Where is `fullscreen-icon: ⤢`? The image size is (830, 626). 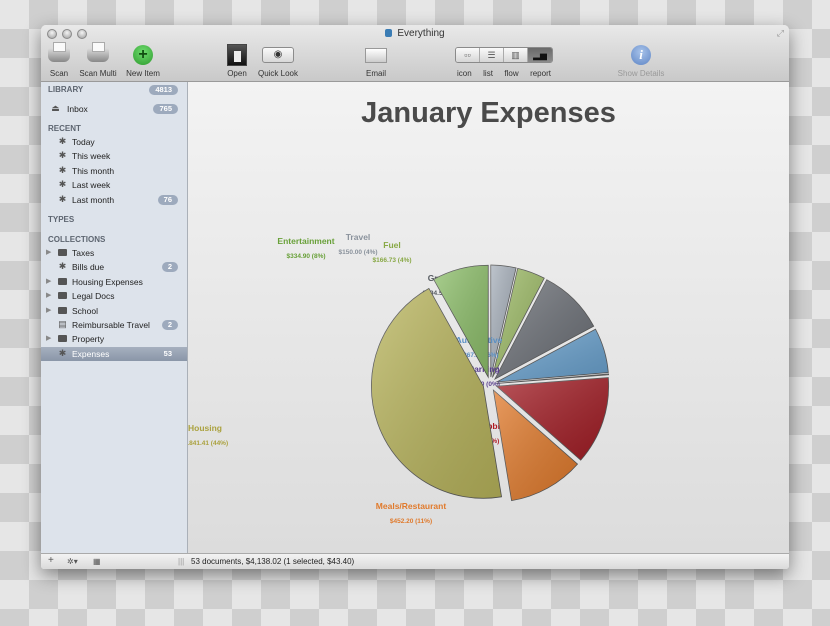
fullscreen-icon: ⤢ is located at coordinates (780, 33).